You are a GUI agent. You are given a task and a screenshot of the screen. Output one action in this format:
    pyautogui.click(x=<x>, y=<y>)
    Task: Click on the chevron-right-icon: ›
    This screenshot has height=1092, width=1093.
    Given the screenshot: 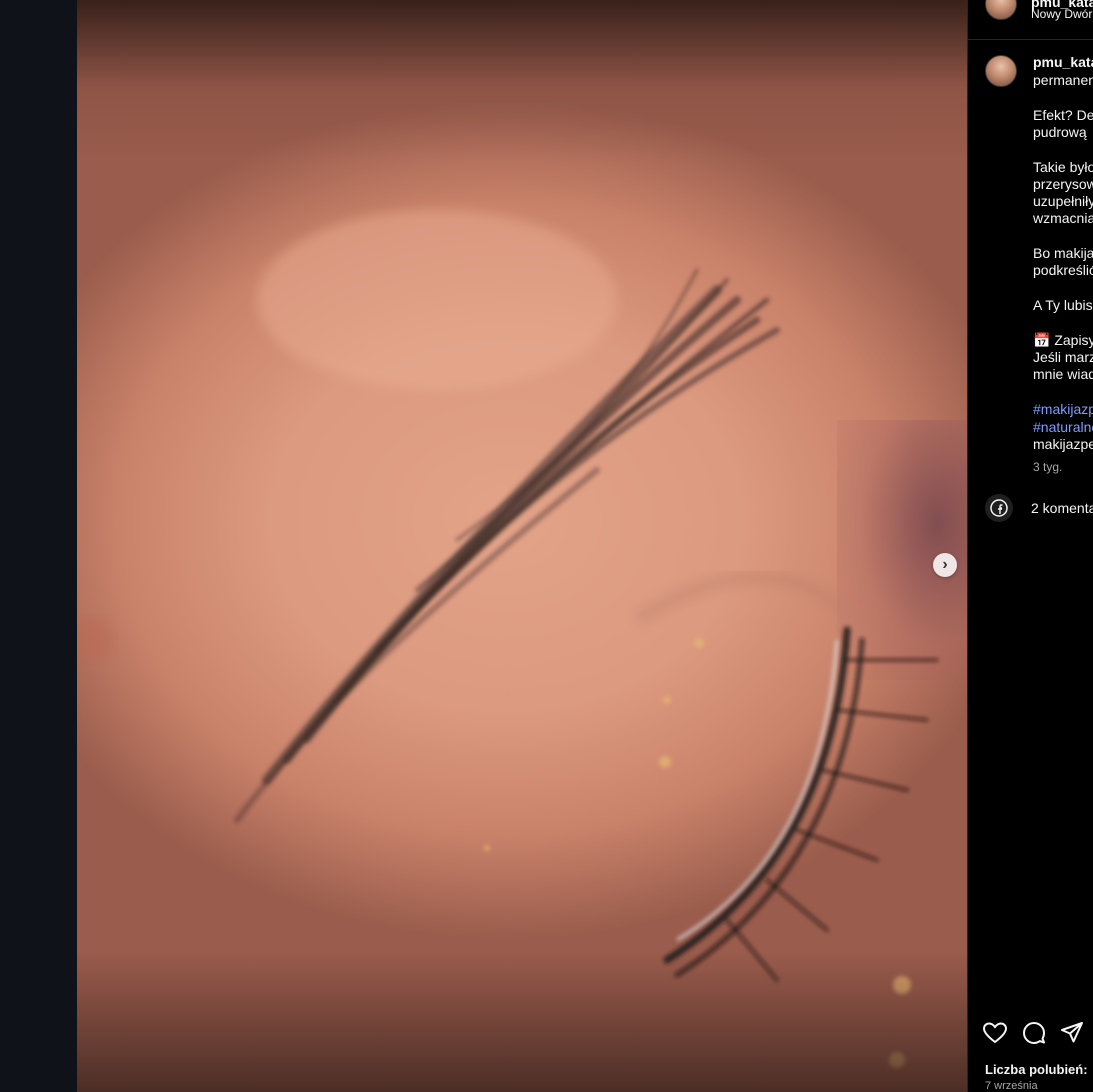 What is the action you would take?
    pyautogui.click(x=945, y=564)
    